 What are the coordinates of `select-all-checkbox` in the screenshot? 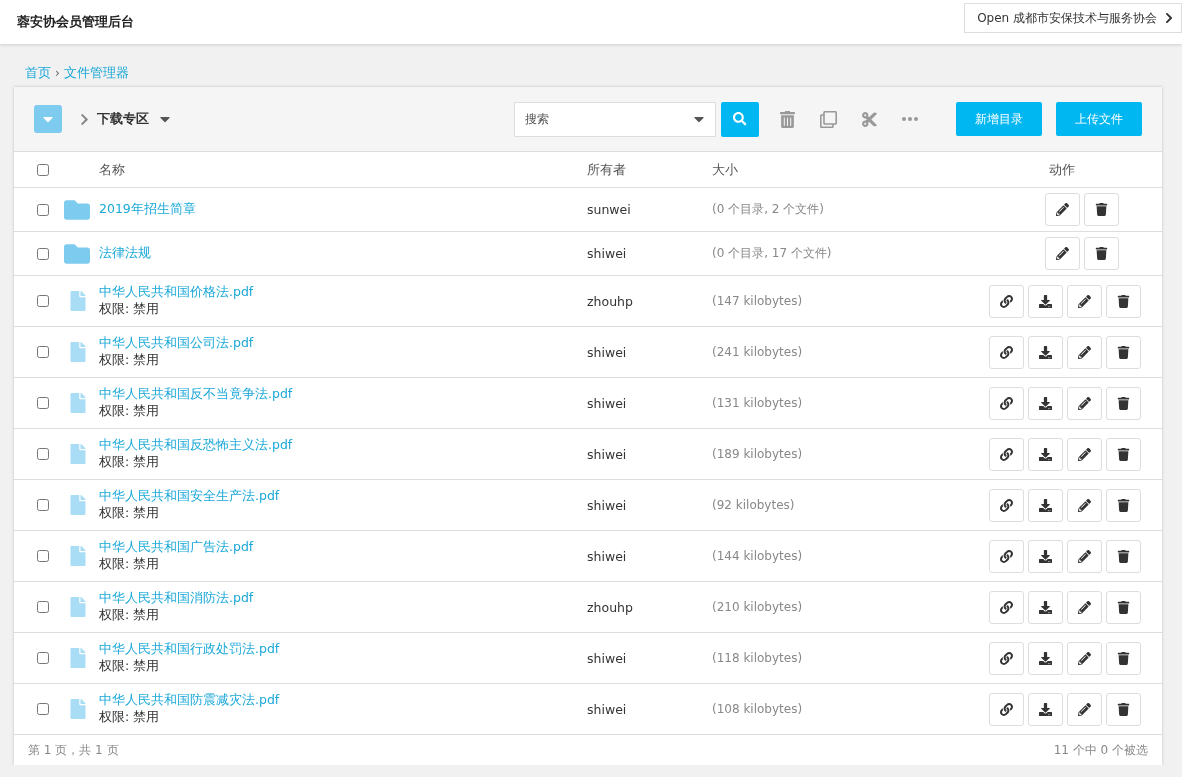 It's located at (43, 169).